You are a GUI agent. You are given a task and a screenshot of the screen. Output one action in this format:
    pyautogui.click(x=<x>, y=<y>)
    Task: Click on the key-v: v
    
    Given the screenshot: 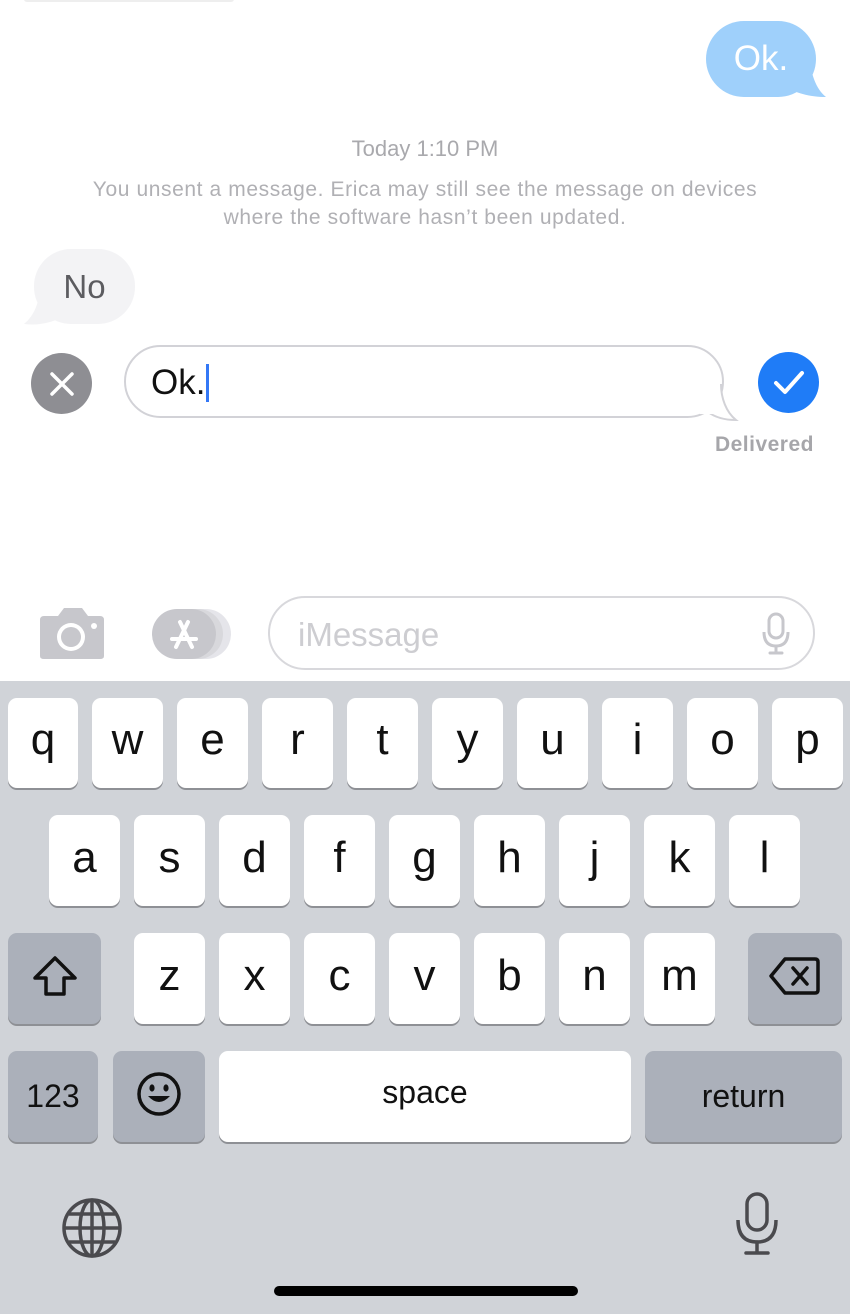 What is the action you would take?
    pyautogui.click(x=424, y=978)
    